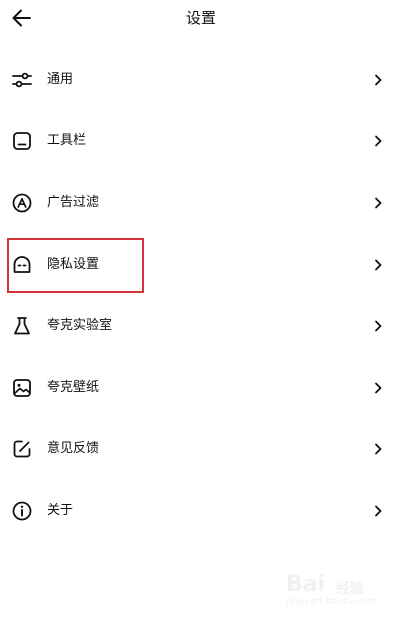  Describe the element at coordinates (201, 326) in the screenshot. I see `menu-item-lab: 夸克实验室` at that location.